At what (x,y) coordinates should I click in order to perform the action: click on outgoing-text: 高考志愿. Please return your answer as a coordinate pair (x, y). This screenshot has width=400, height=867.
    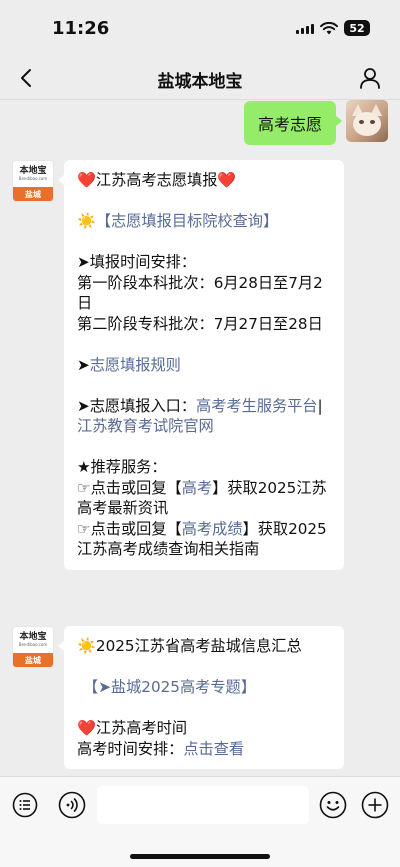
    Looking at the image, I should click on (289, 124).